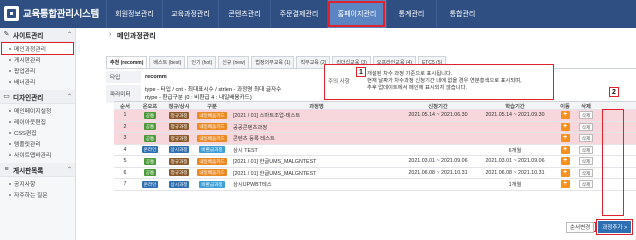  I want to click on sidebar-section-site: ✎ 사이트관리 ⌃, so click(37, 35).